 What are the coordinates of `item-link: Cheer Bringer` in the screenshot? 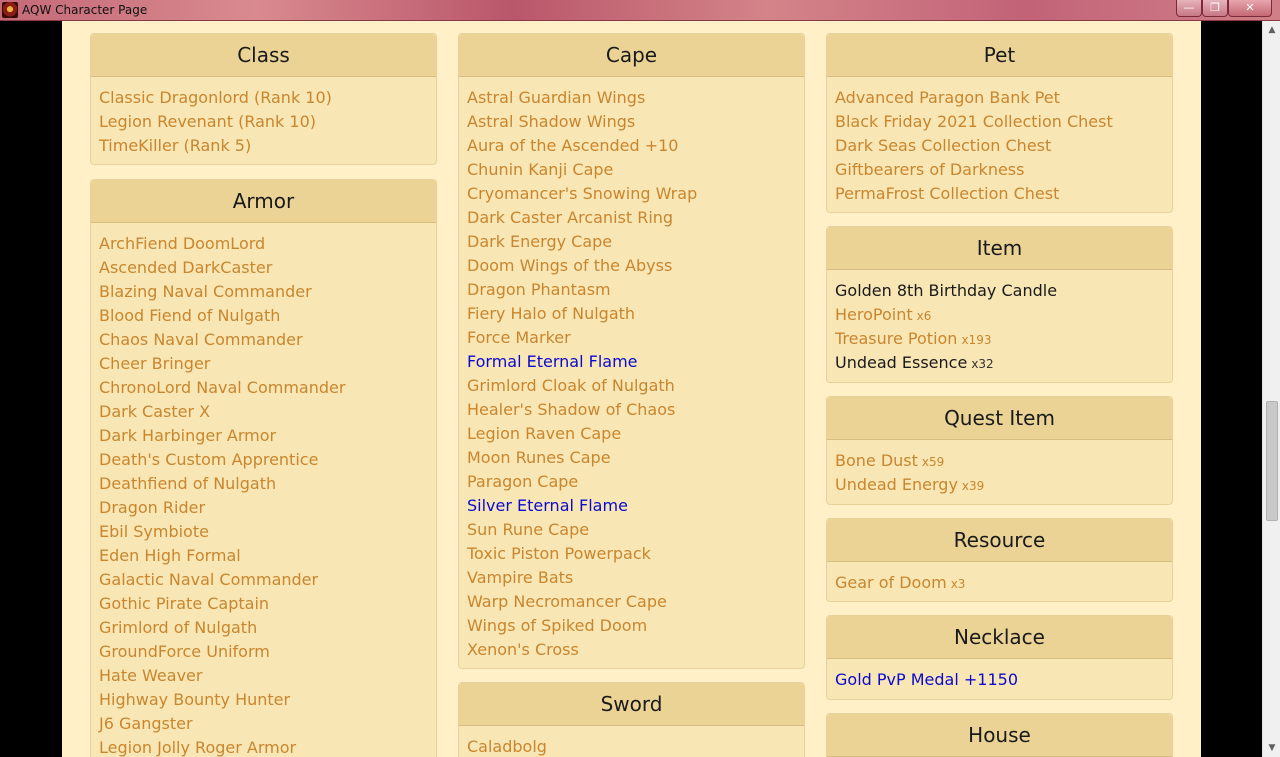 It's located at (154, 363).